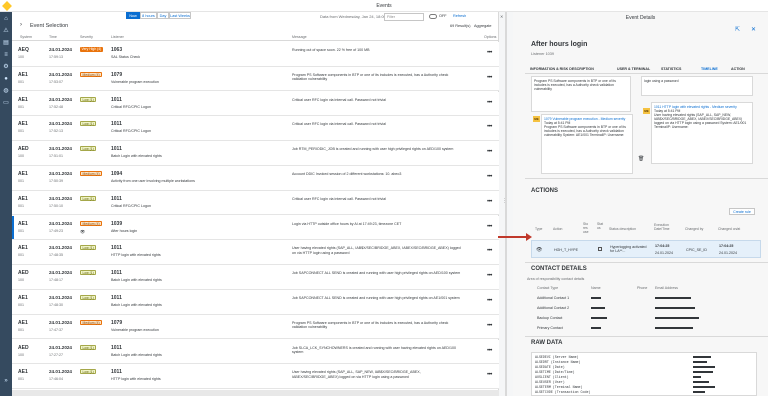  What do you see at coordinates (299, 37) in the screenshot?
I see `col-message: Message` at bounding box center [299, 37].